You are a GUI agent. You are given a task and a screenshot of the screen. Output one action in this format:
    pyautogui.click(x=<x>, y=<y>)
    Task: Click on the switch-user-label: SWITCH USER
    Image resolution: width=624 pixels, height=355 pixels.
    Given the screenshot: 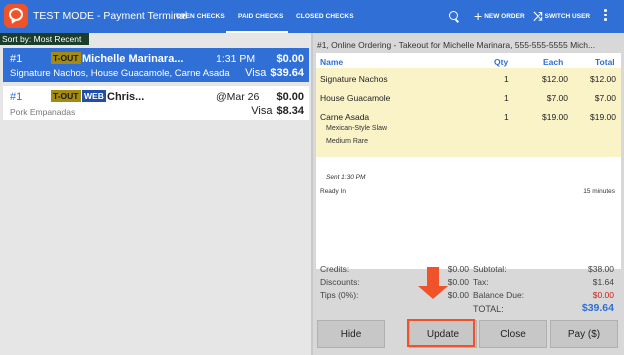 What is the action you would take?
    pyautogui.click(x=567, y=16)
    